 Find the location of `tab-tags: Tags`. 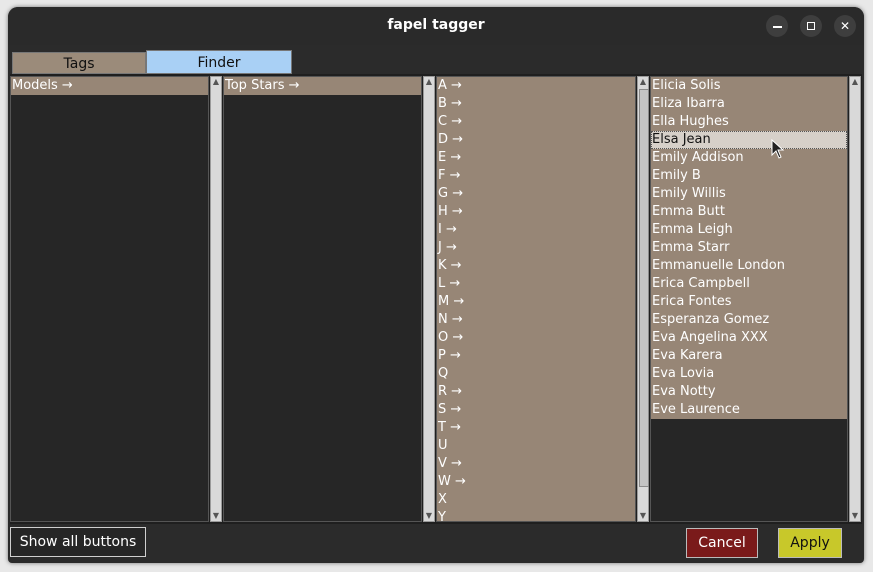

tab-tags: Tags is located at coordinates (79, 63).